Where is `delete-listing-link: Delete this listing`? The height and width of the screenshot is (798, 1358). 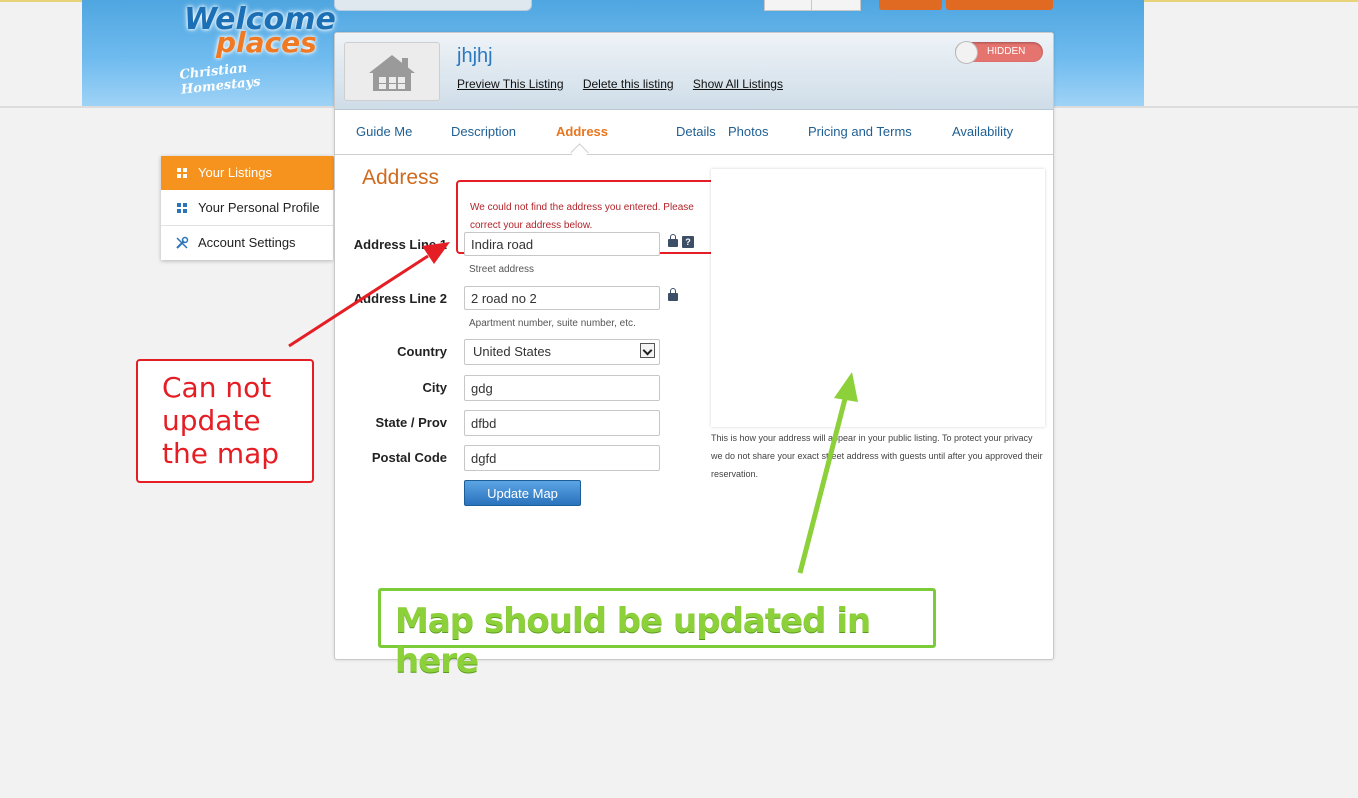
delete-listing-link: Delete this listing is located at coordinates (628, 84).